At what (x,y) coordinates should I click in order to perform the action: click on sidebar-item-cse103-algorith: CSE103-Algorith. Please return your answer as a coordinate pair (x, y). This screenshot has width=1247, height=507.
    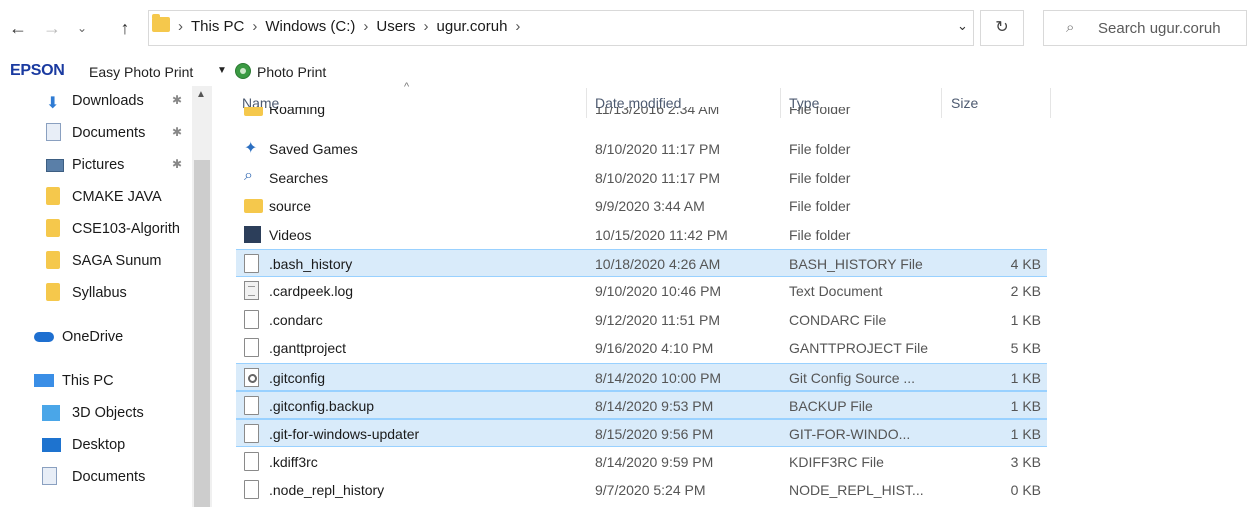
    Looking at the image, I should click on (96, 229).